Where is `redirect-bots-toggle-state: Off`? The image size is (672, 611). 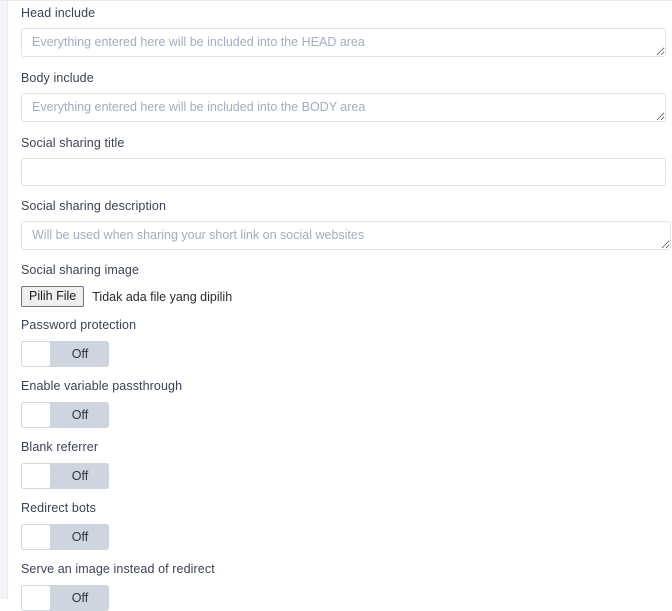 redirect-bots-toggle-state: Off is located at coordinates (80, 537).